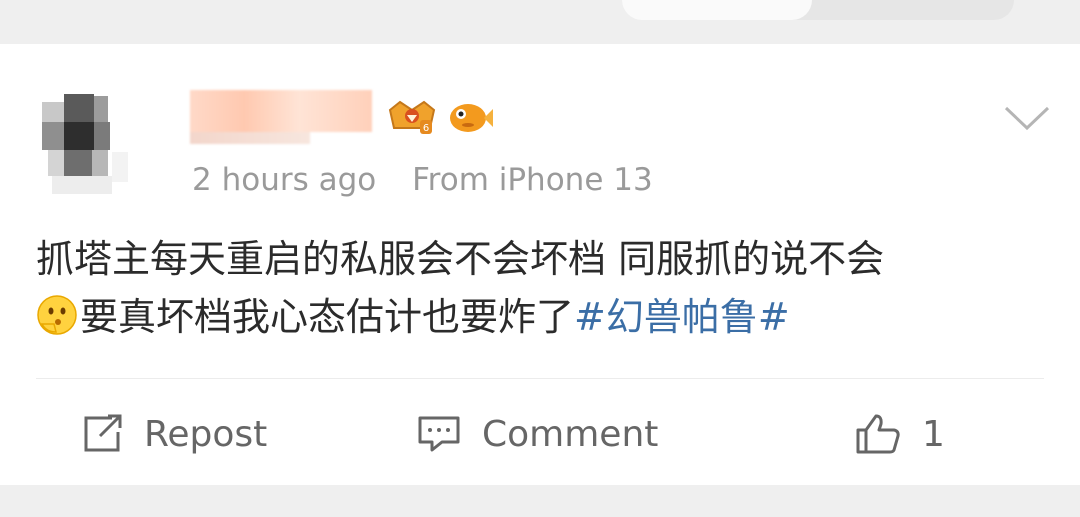 The image size is (1080, 517). Describe the element at coordinates (281, 117) in the screenshot. I see `username-blurred` at that location.